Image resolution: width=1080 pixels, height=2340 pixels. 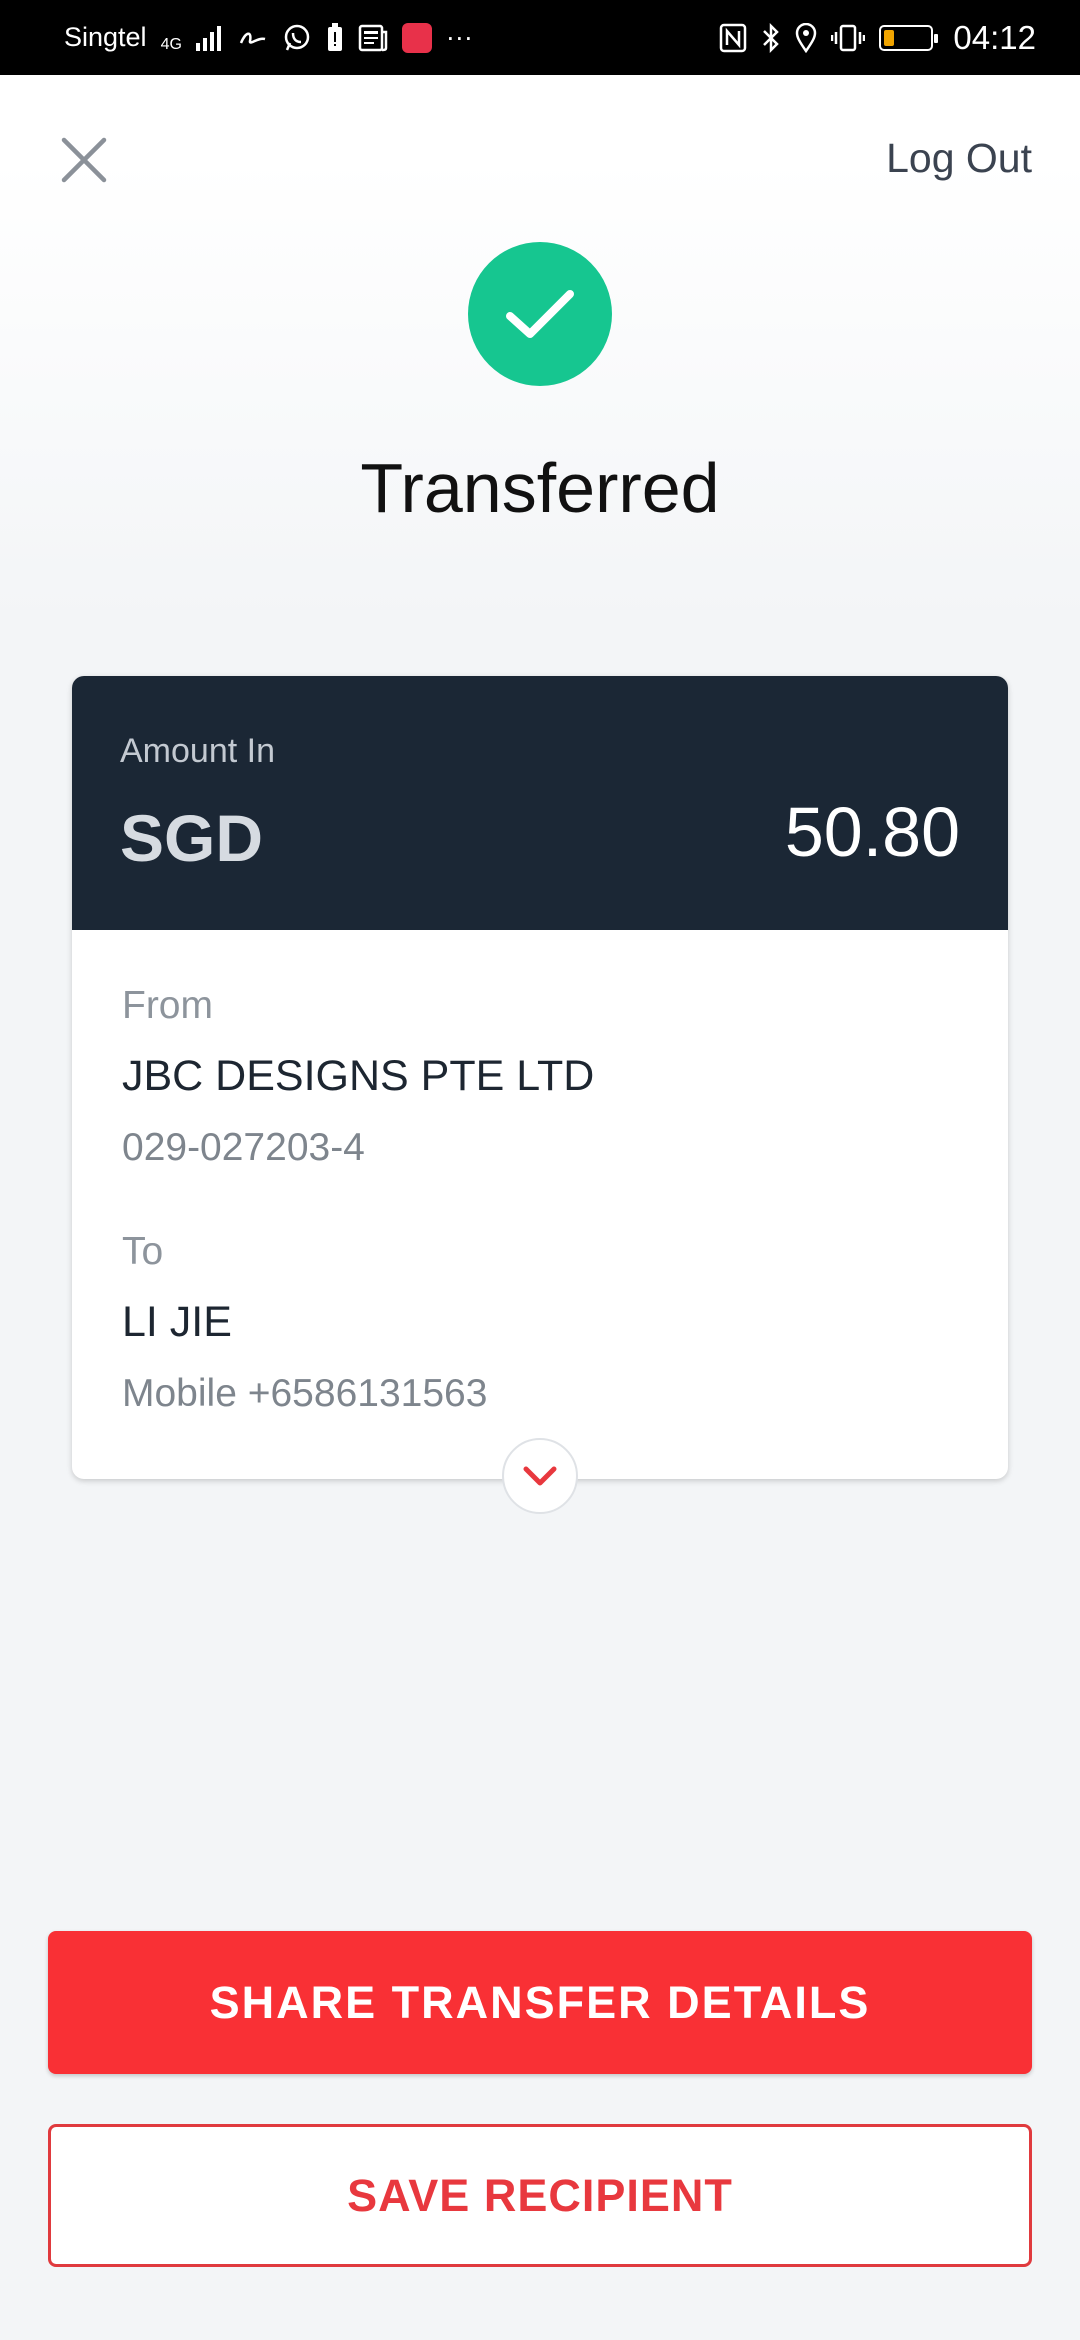 What do you see at coordinates (806, 37) in the screenshot?
I see `location-icon` at bounding box center [806, 37].